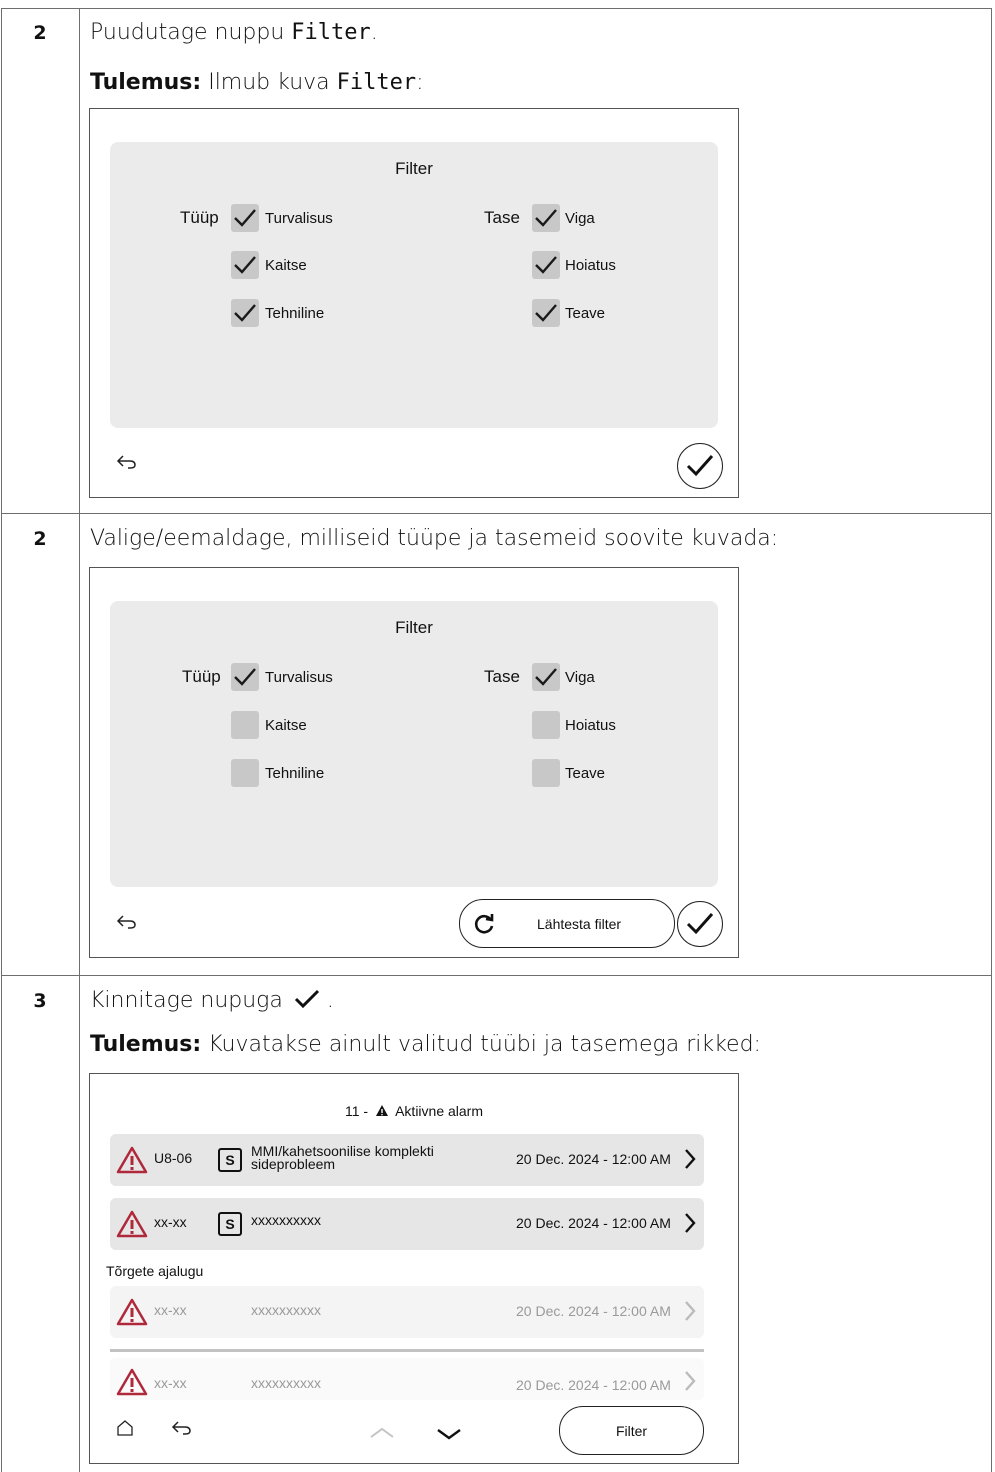  What do you see at coordinates (374, 32) in the screenshot?
I see `instruction-suffix: .` at bounding box center [374, 32].